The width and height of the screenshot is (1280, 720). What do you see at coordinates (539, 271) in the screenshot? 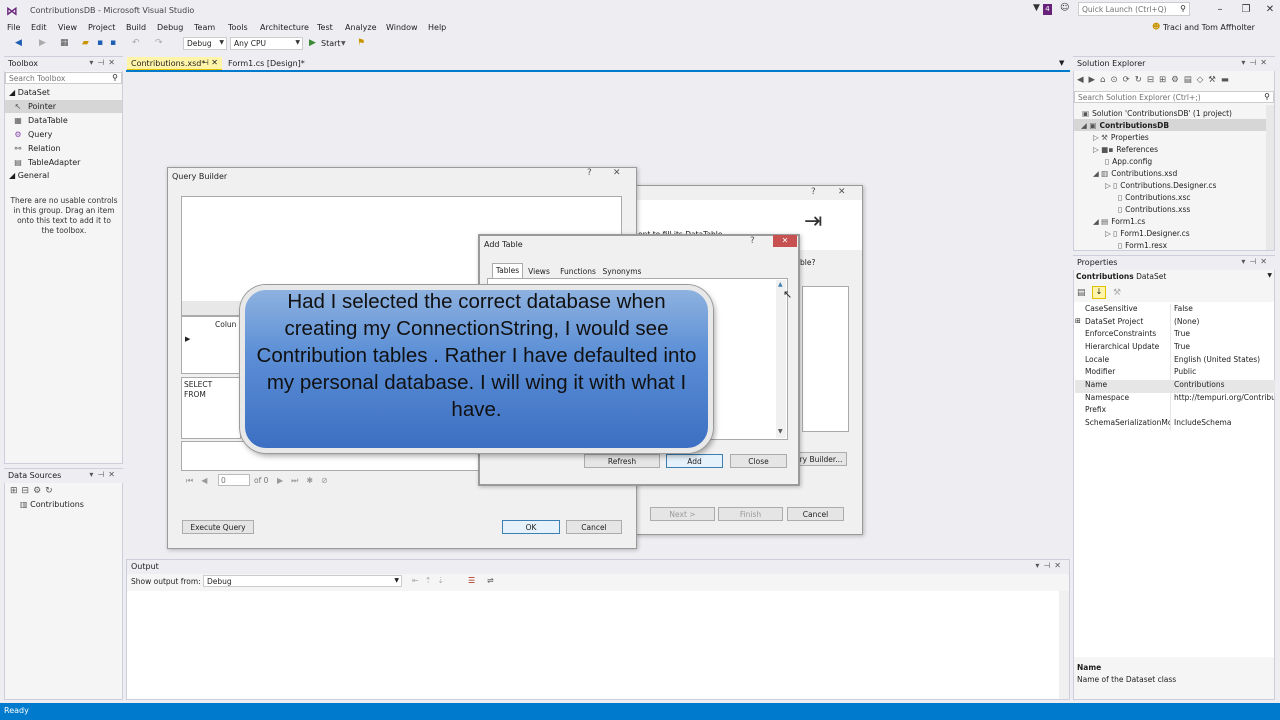
I see `tab-views: Views` at bounding box center [539, 271].